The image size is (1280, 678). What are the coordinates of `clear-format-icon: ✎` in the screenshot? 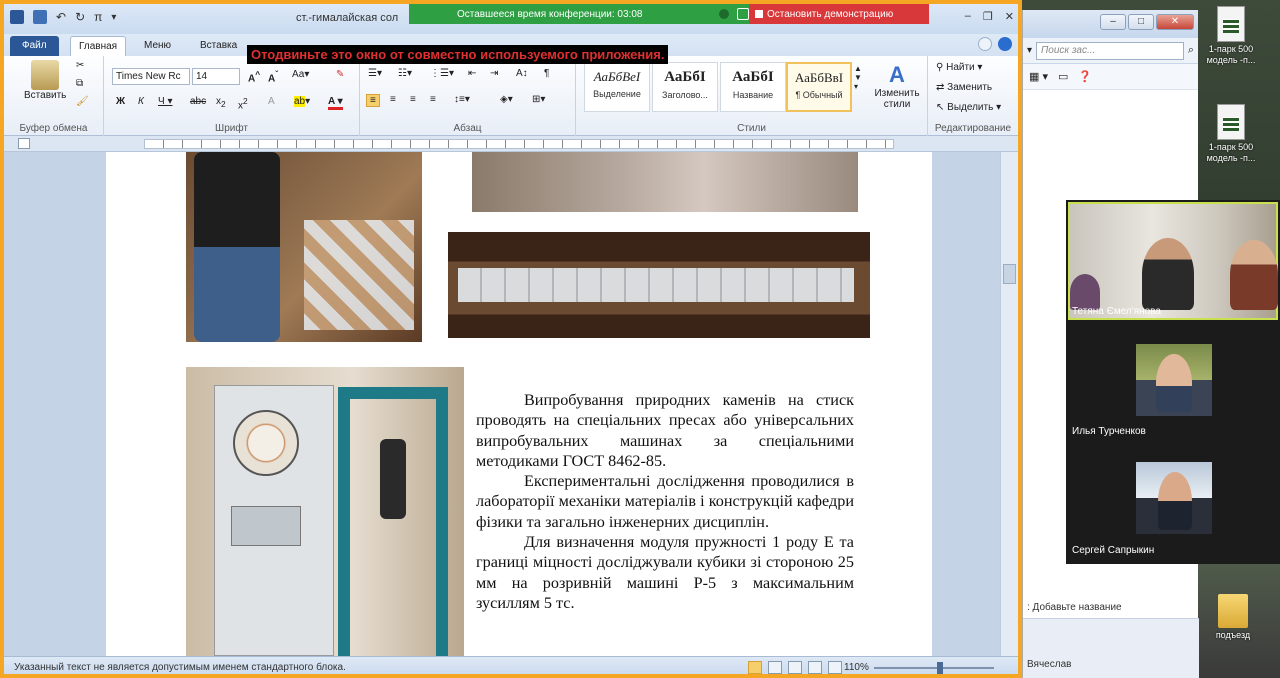 It's located at (340, 74).